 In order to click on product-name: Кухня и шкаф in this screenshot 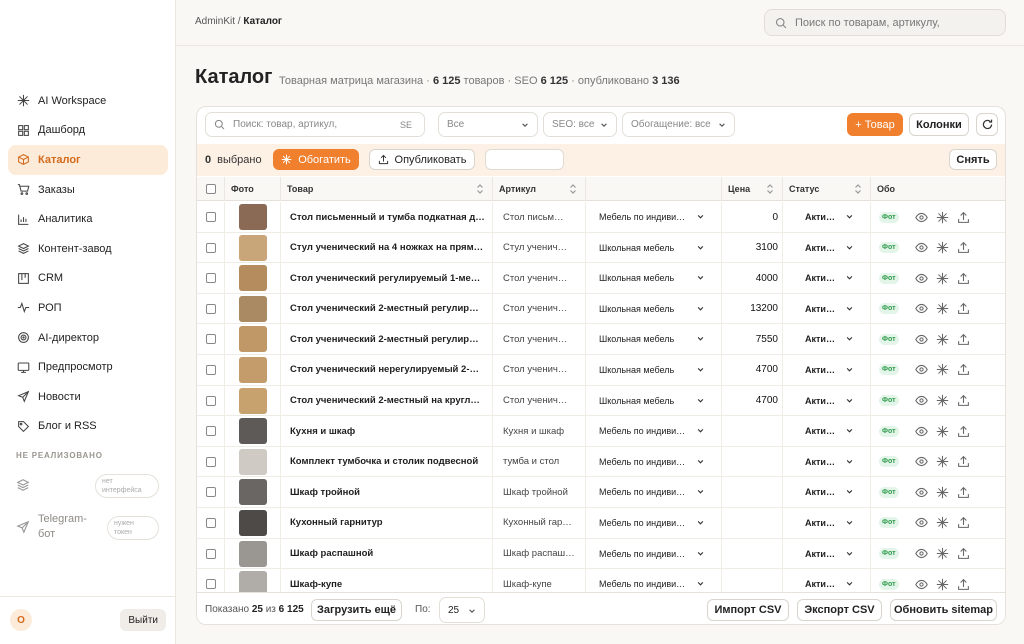, I will do `click(387, 431)`.